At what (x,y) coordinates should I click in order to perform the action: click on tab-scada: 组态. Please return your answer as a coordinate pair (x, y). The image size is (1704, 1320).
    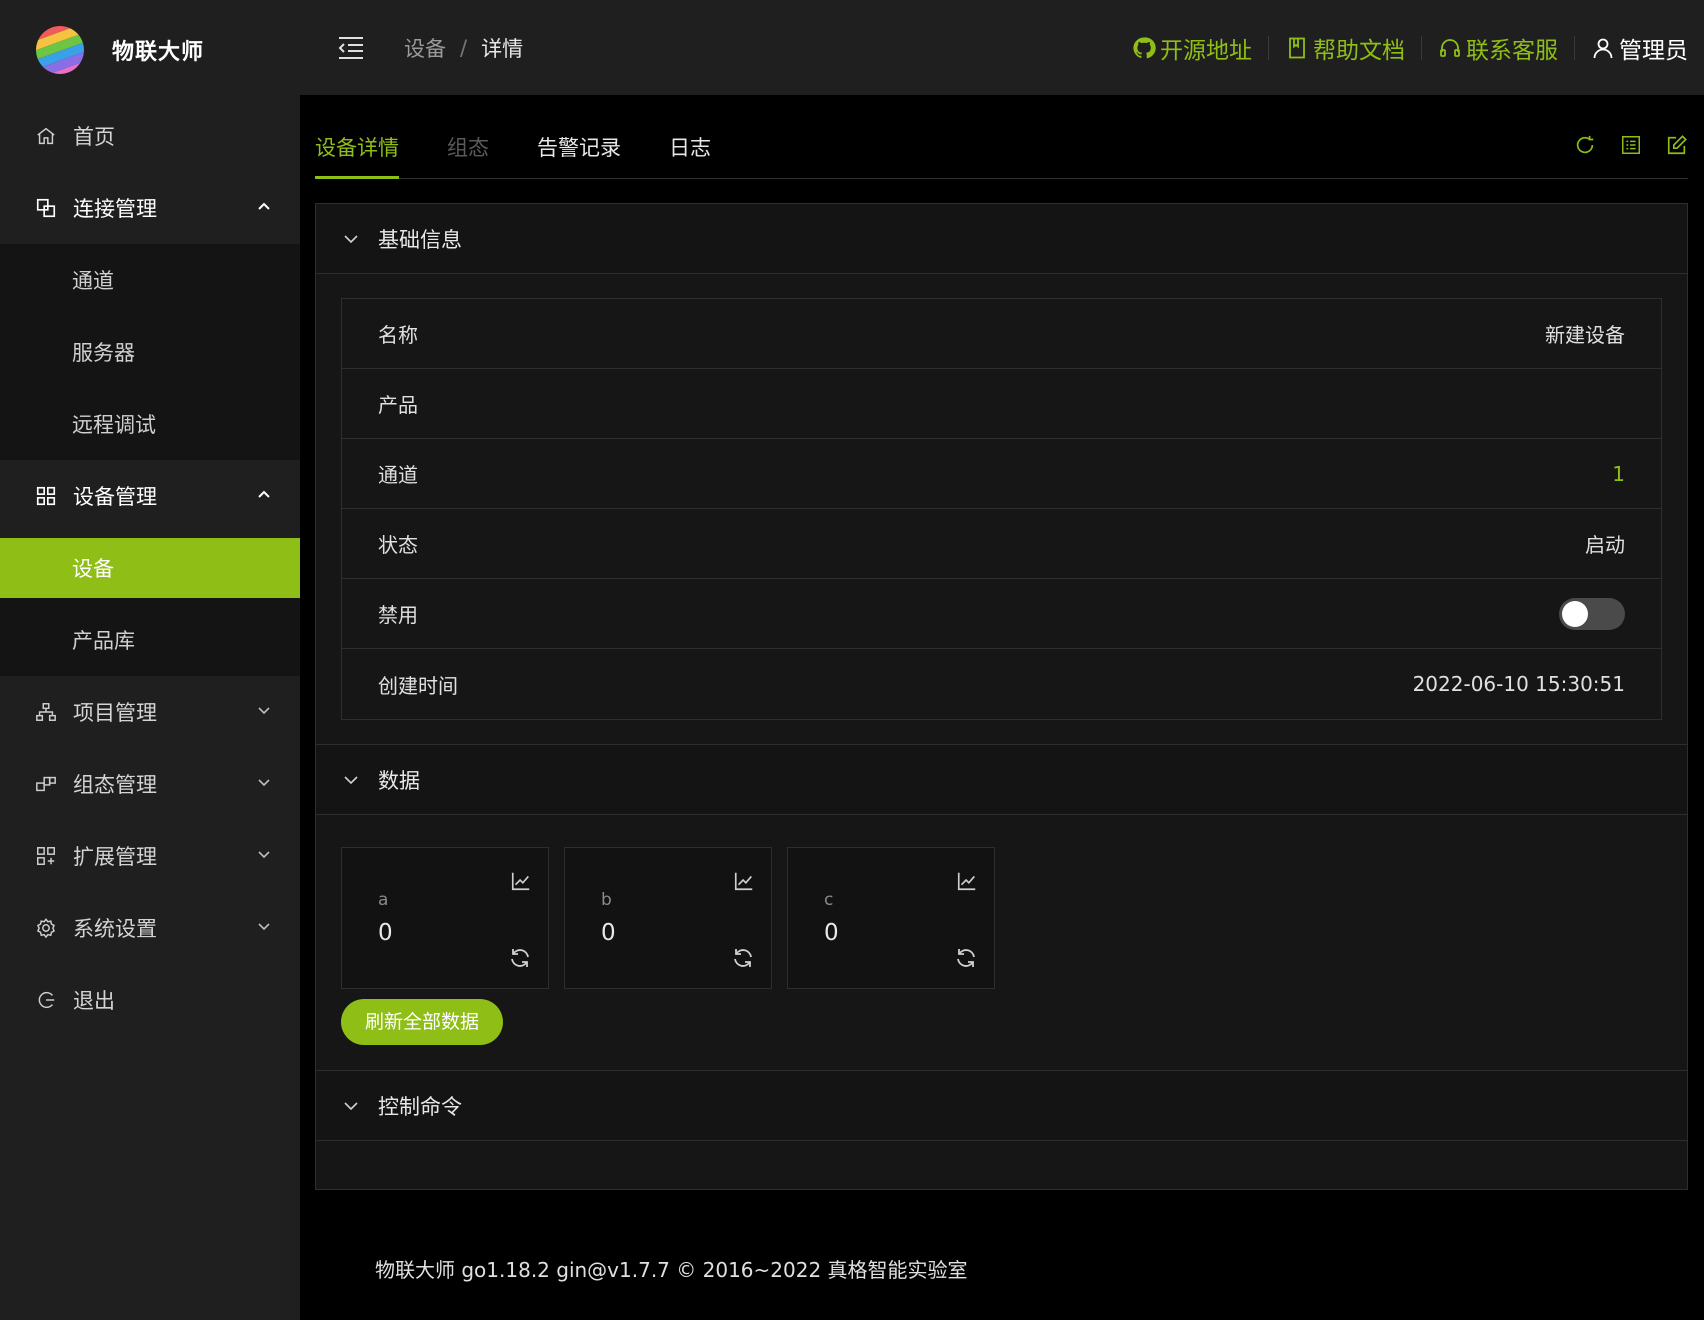
    Looking at the image, I should click on (468, 148).